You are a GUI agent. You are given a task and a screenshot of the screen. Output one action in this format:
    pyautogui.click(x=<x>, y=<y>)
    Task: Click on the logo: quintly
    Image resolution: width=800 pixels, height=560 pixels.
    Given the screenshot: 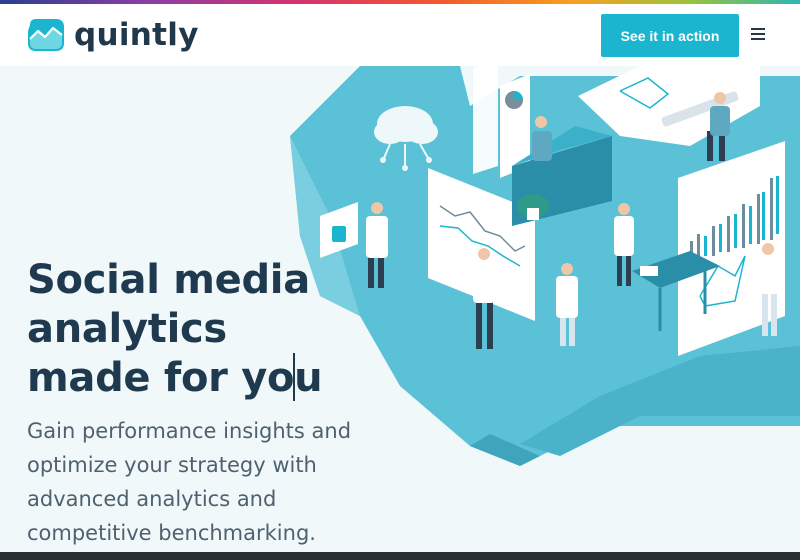 What is the action you would take?
    pyautogui.click(x=112, y=35)
    